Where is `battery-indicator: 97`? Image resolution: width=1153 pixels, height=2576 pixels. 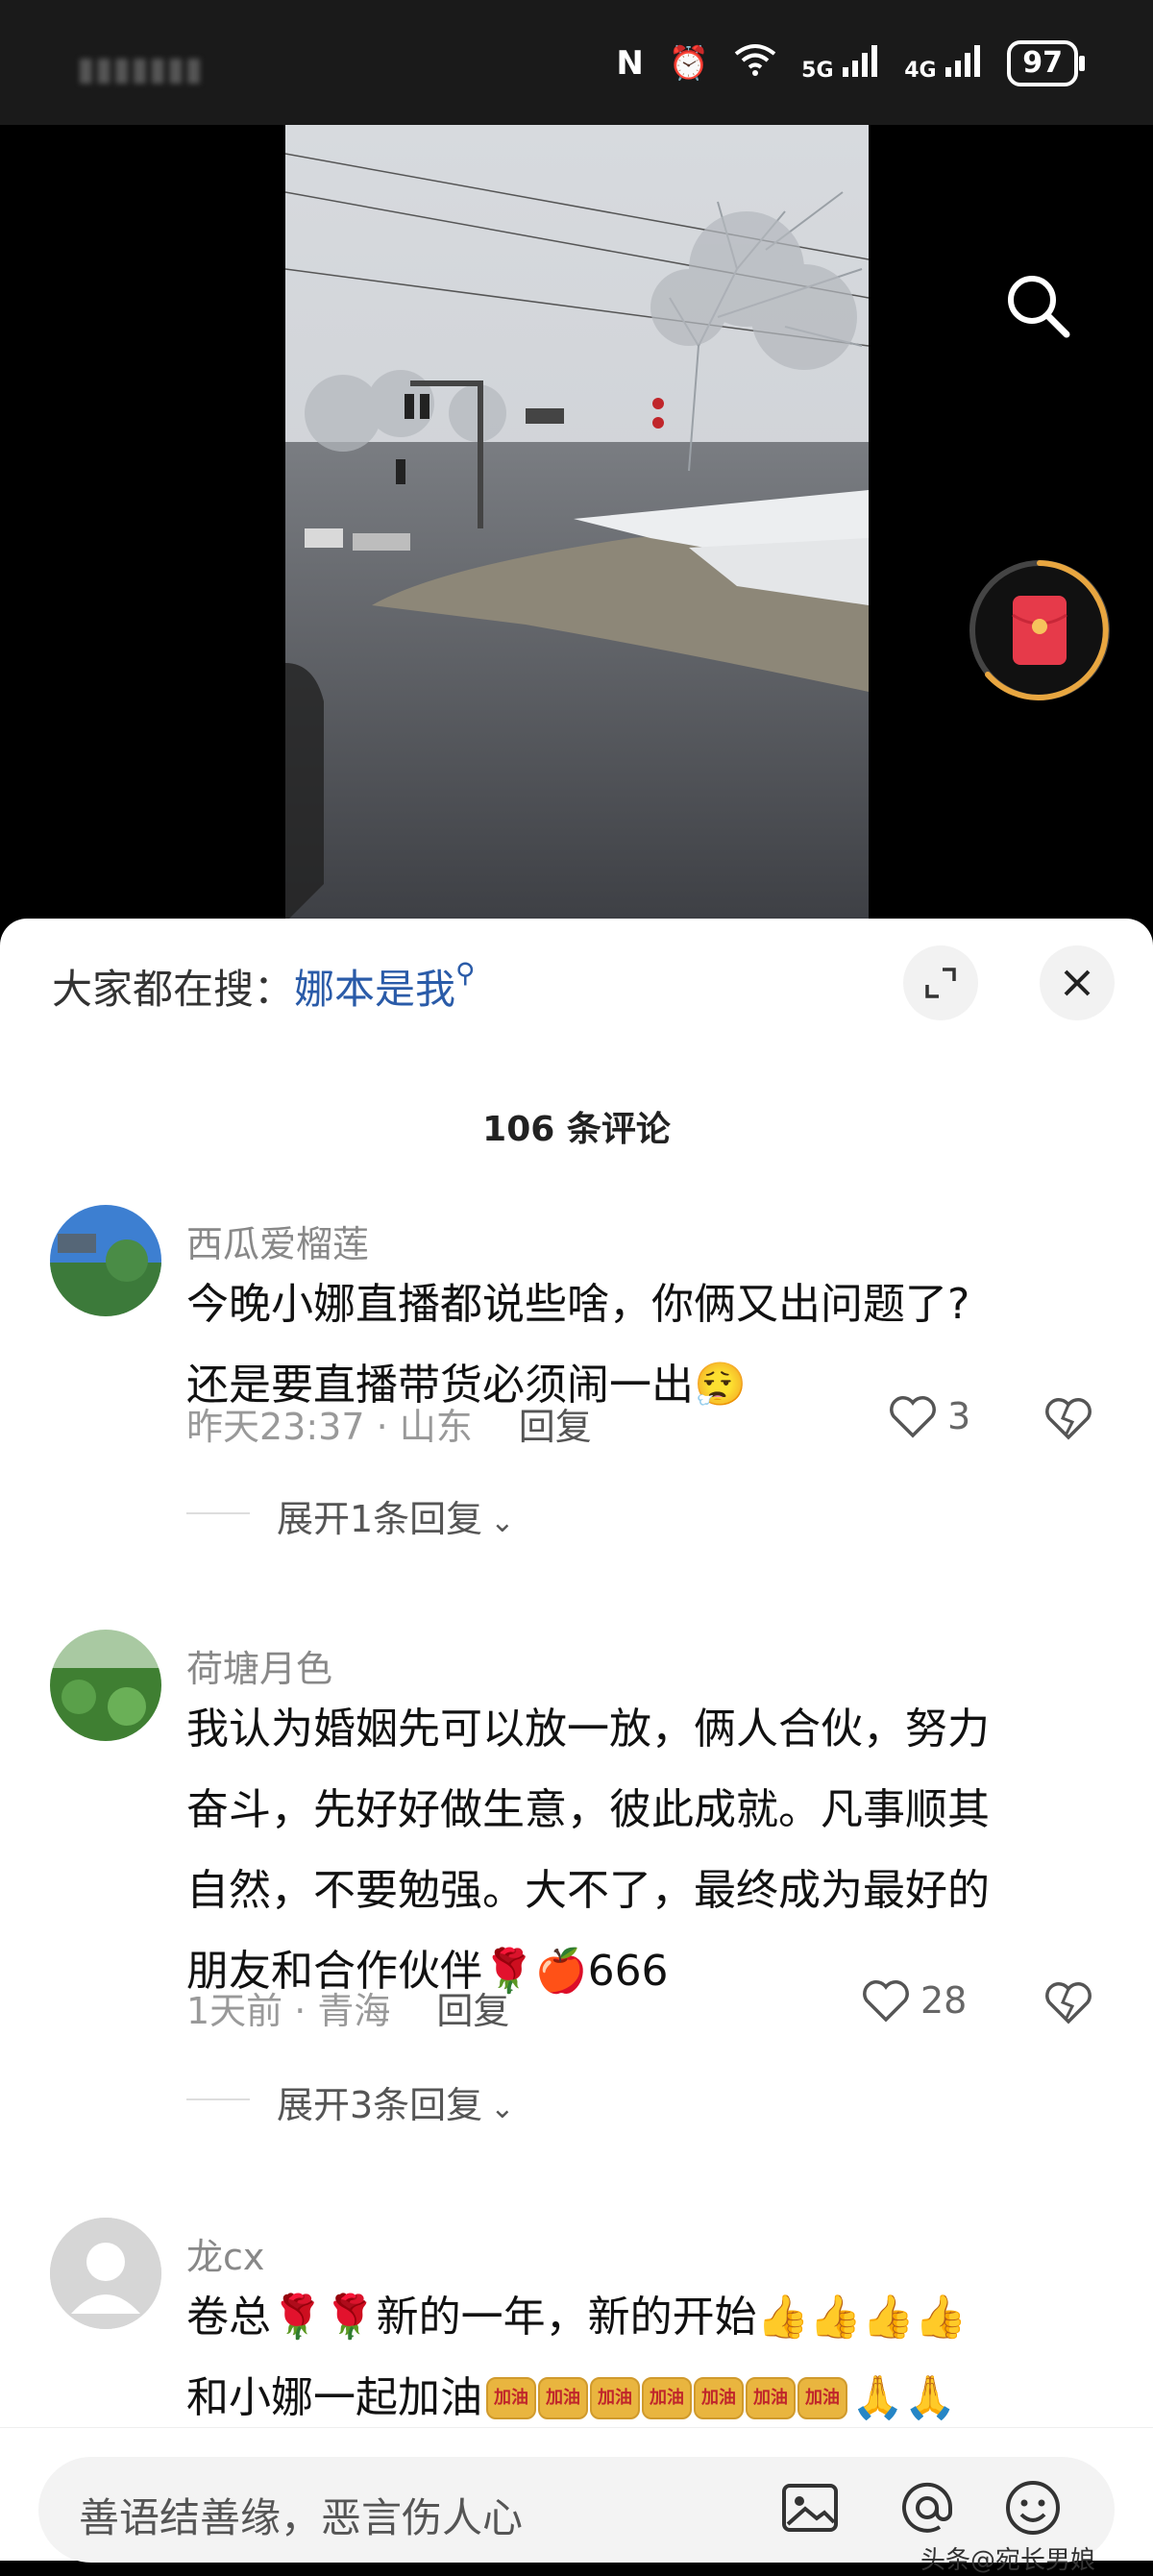 battery-indicator: 97 is located at coordinates (1046, 63).